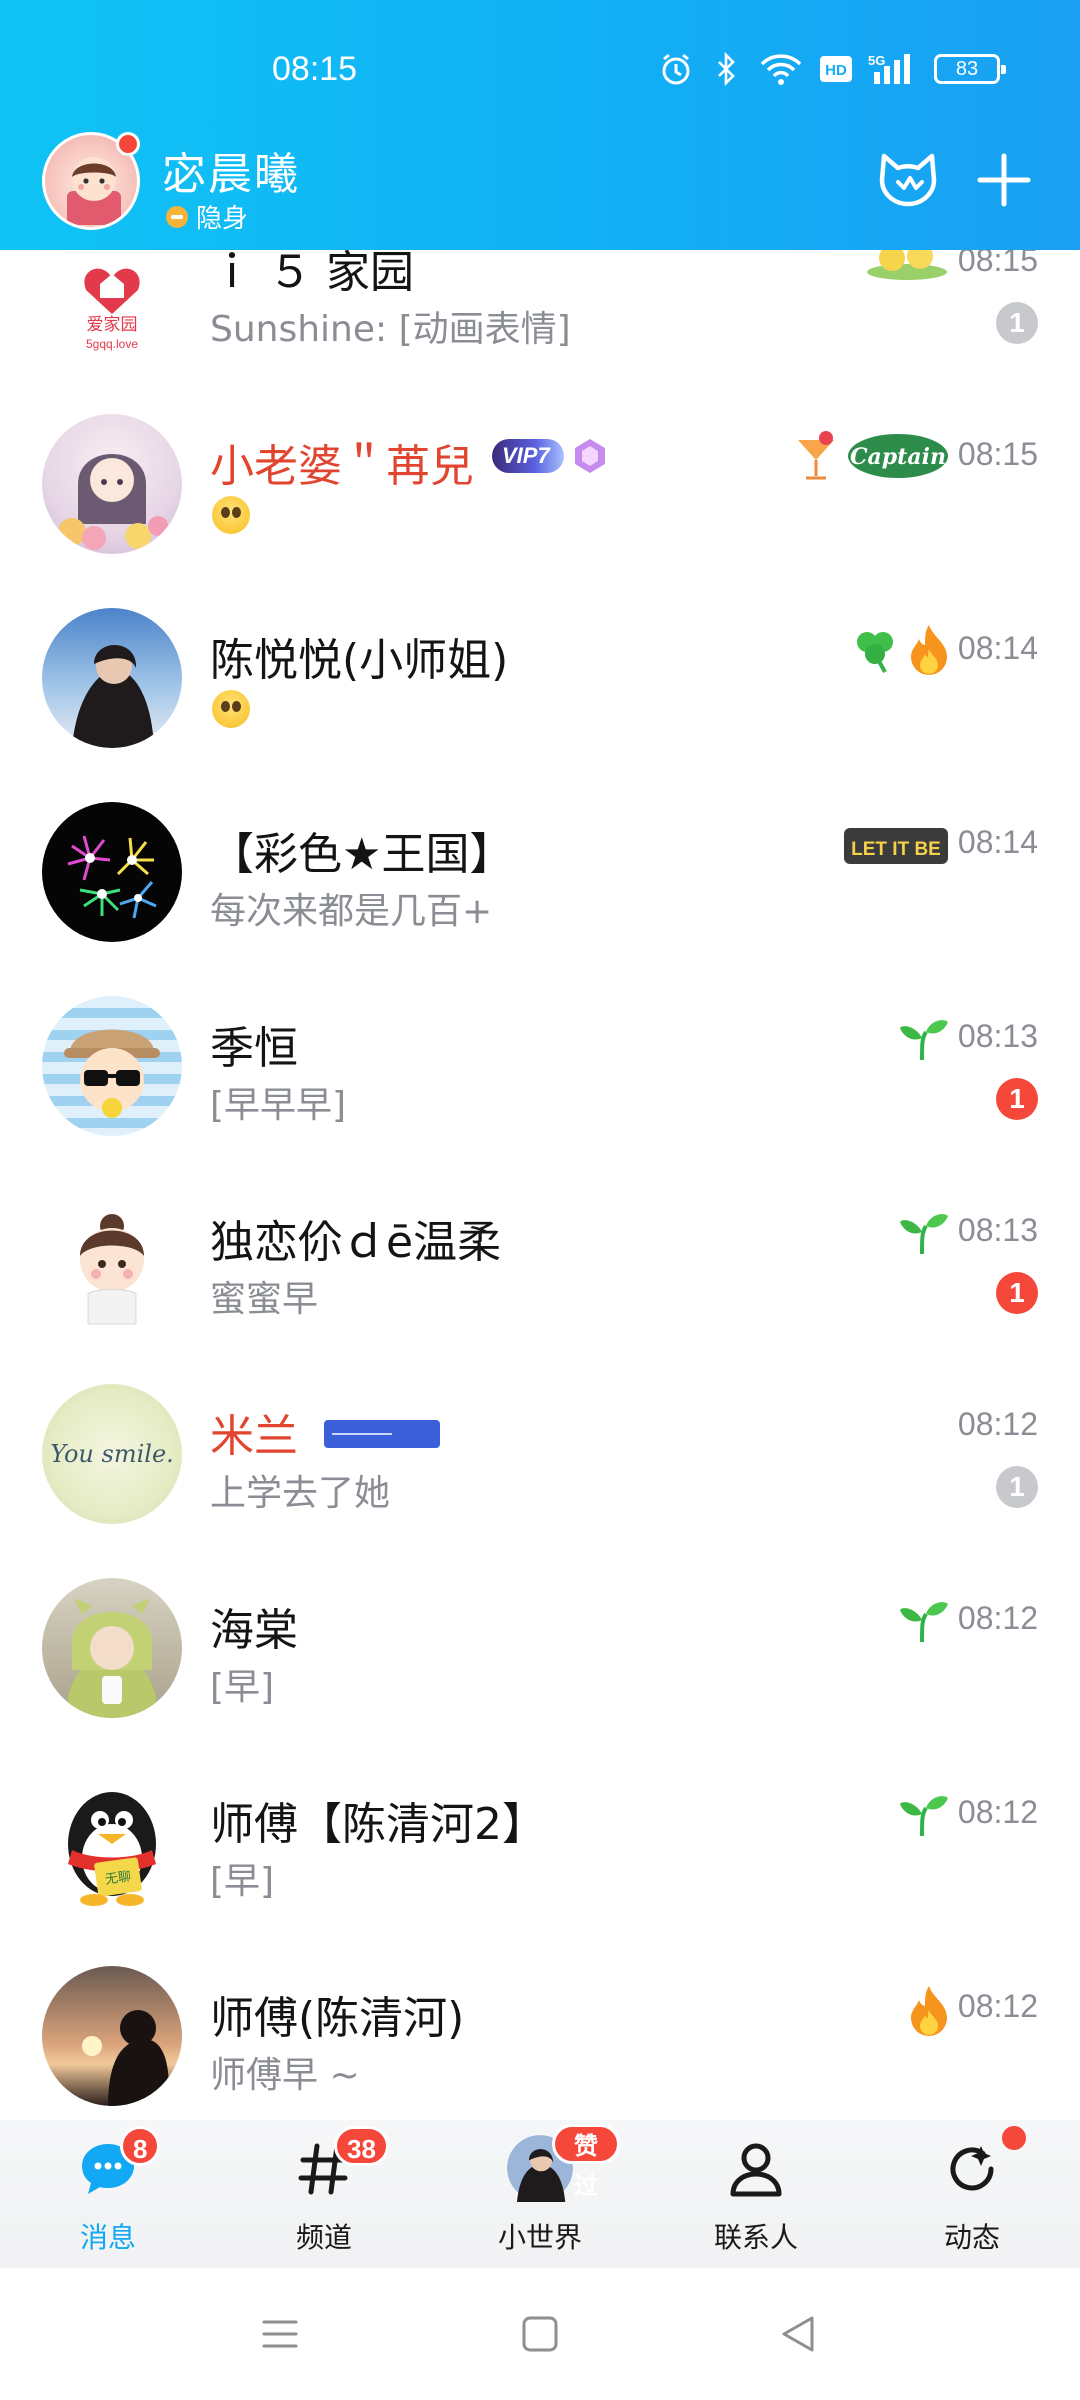 Image resolution: width=1080 pixels, height=2400 pixels. Describe the element at coordinates (997, 648) in the screenshot. I see `conversation-time: 08:14` at that location.